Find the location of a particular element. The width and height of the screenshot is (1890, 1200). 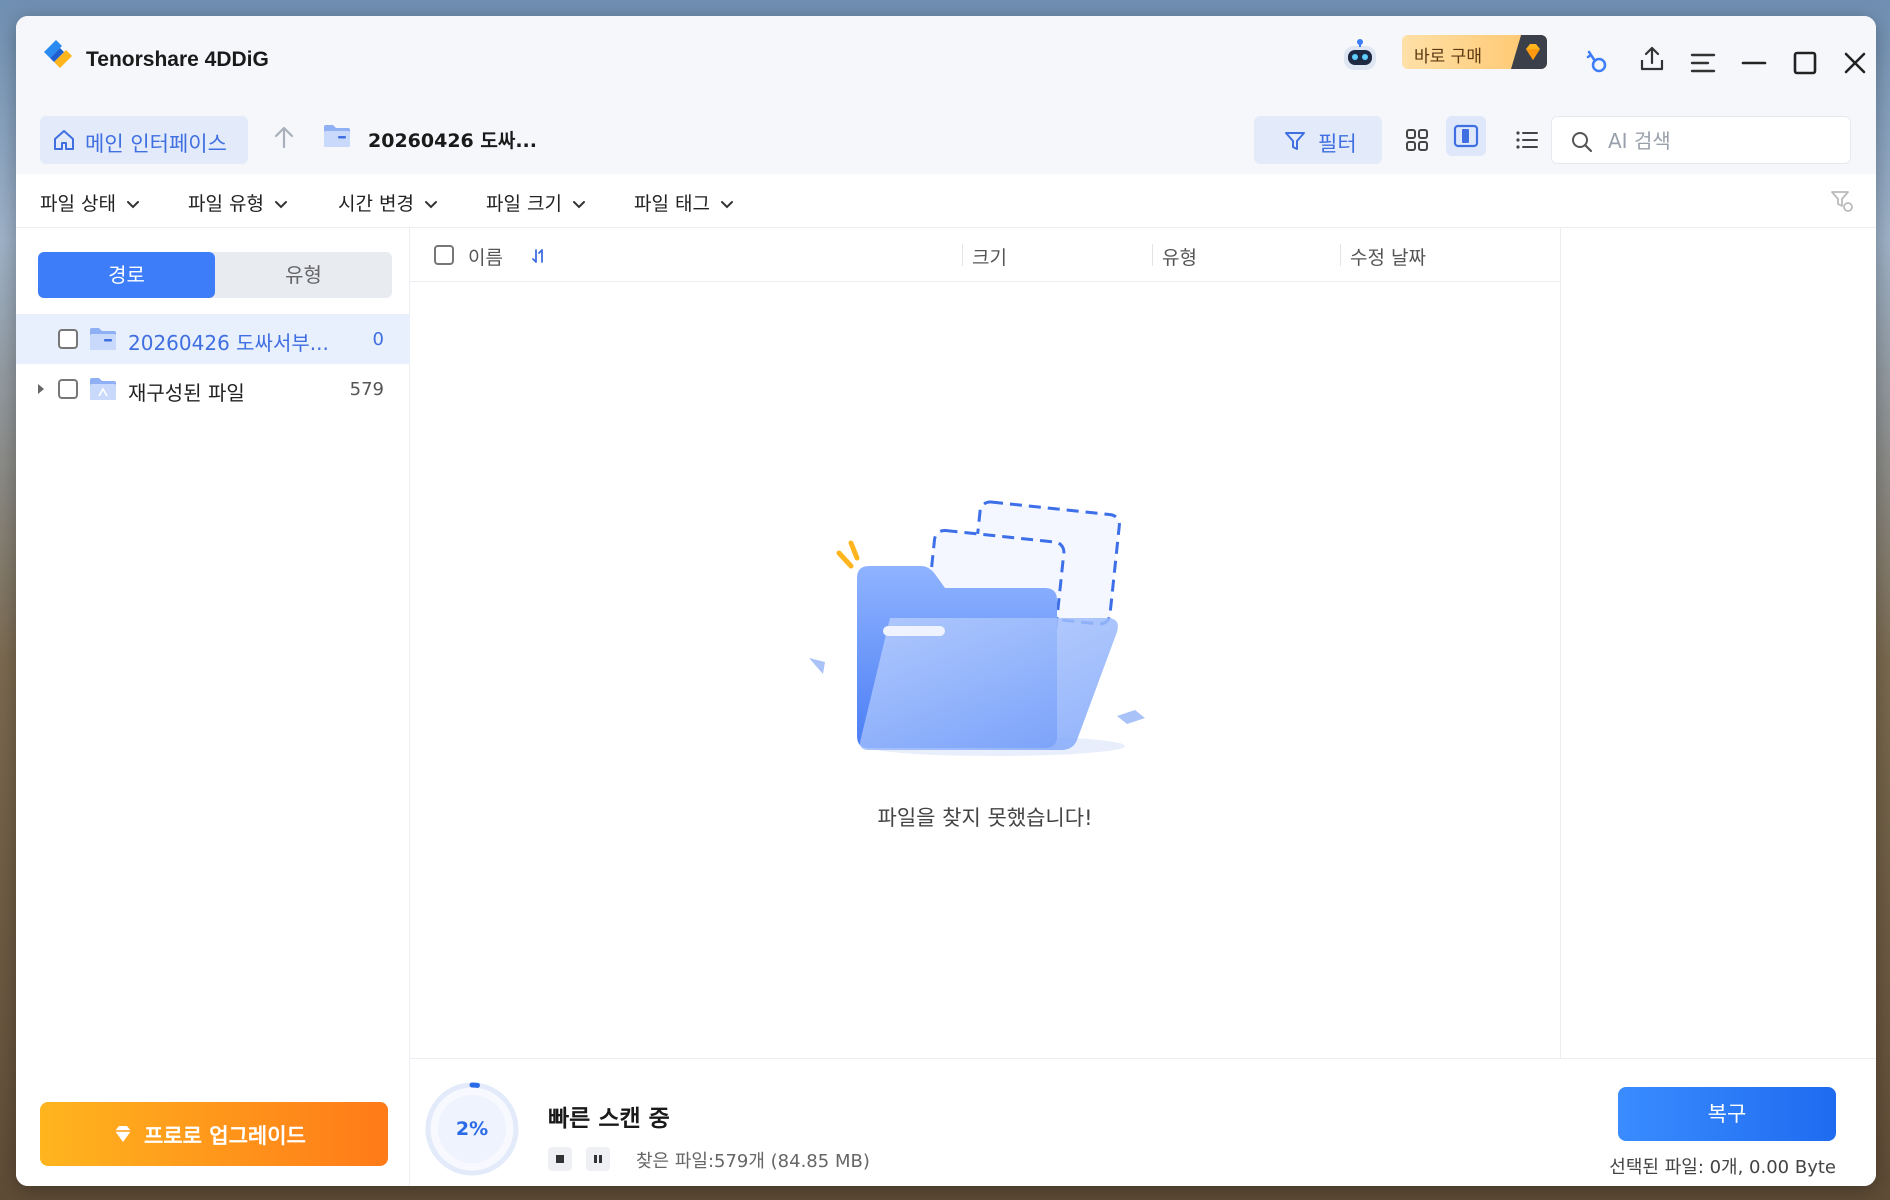

home-button: 메인 인터페이스 is located at coordinates (144, 140).